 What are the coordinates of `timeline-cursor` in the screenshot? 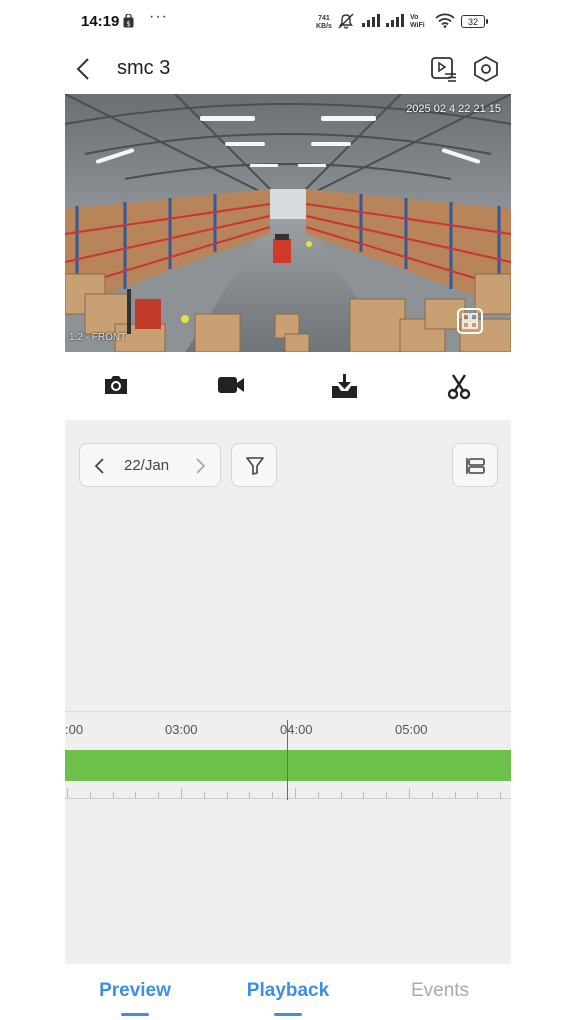 It's located at (287, 760).